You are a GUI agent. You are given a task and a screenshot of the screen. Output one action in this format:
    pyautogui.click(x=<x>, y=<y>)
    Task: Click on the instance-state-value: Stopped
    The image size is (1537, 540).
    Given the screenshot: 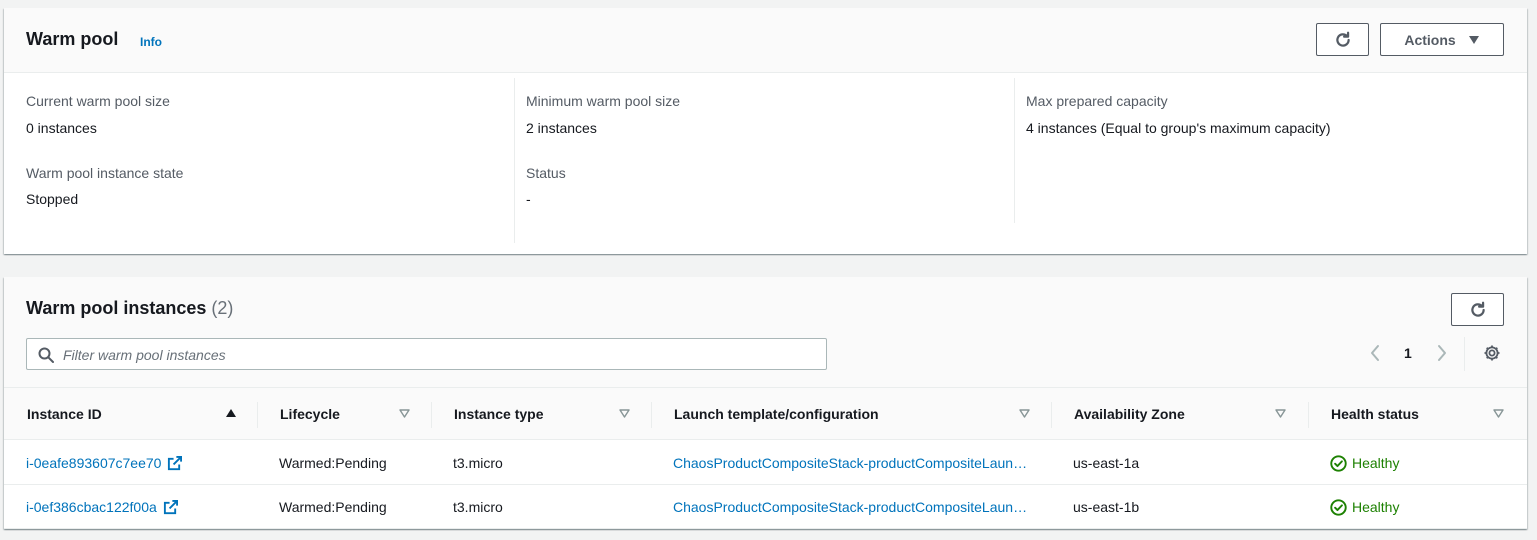 What is the action you would take?
    pyautogui.click(x=52, y=199)
    